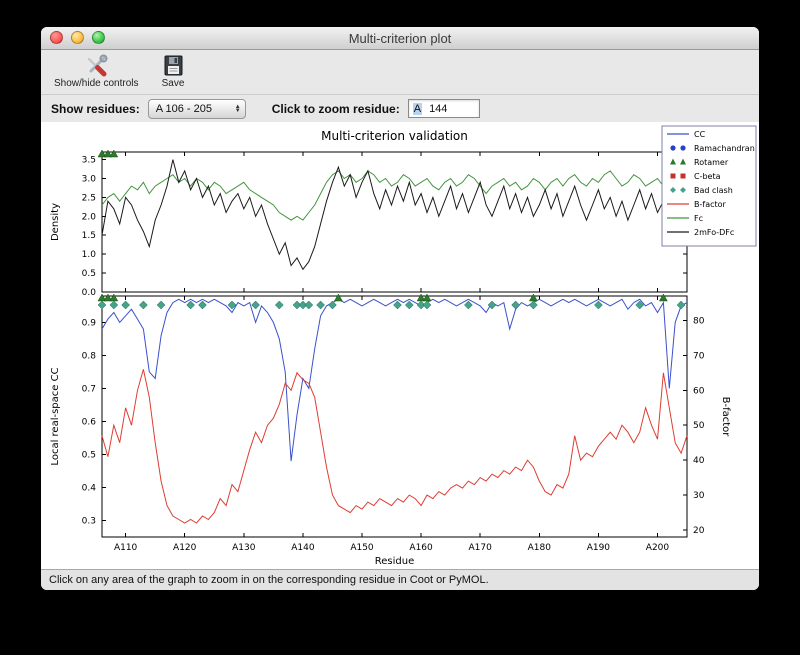 The image size is (800, 655). I want to click on save-button: Save, so click(173, 71).